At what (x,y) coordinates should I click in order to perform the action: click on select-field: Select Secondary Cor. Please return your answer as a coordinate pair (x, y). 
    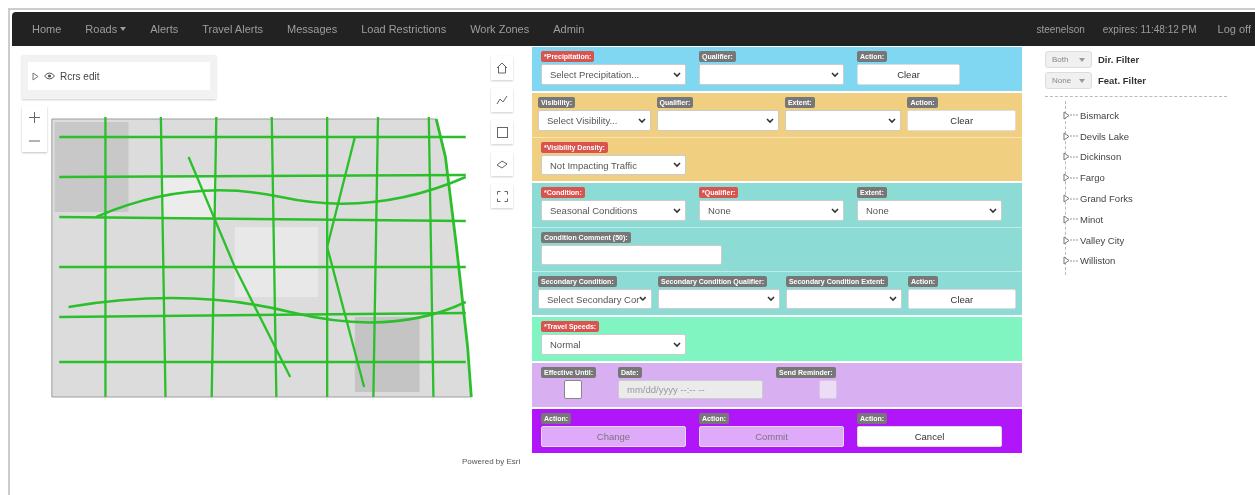
    Looking at the image, I should click on (595, 299).